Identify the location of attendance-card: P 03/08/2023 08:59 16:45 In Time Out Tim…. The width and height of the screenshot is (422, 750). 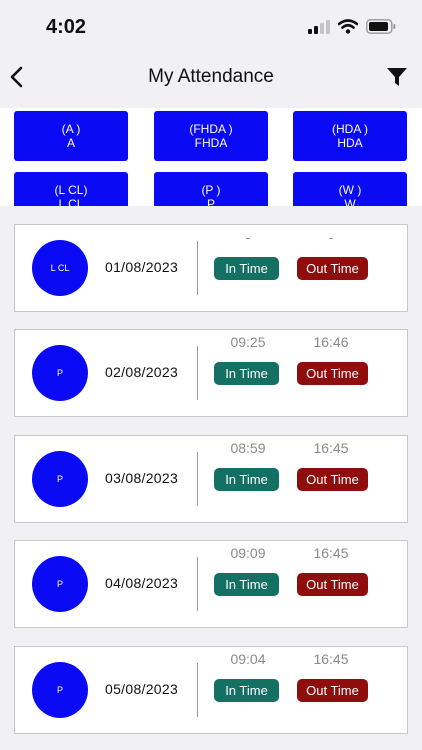
(211, 479).